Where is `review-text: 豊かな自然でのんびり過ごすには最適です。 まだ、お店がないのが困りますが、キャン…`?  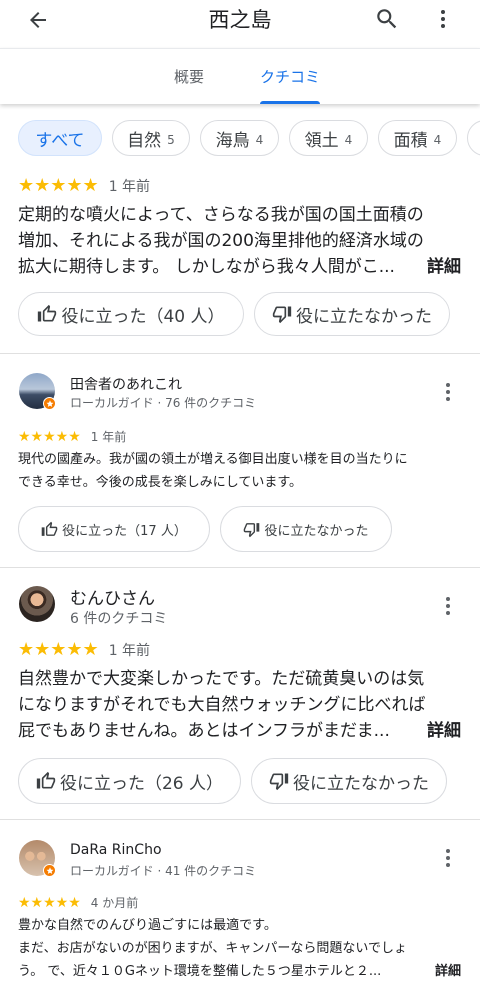 review-text: 豊かな自然でのんびり過ごすには最適です。 まだ、お店がないのが困りますが、キャン… is located at coordinates (245, 948).